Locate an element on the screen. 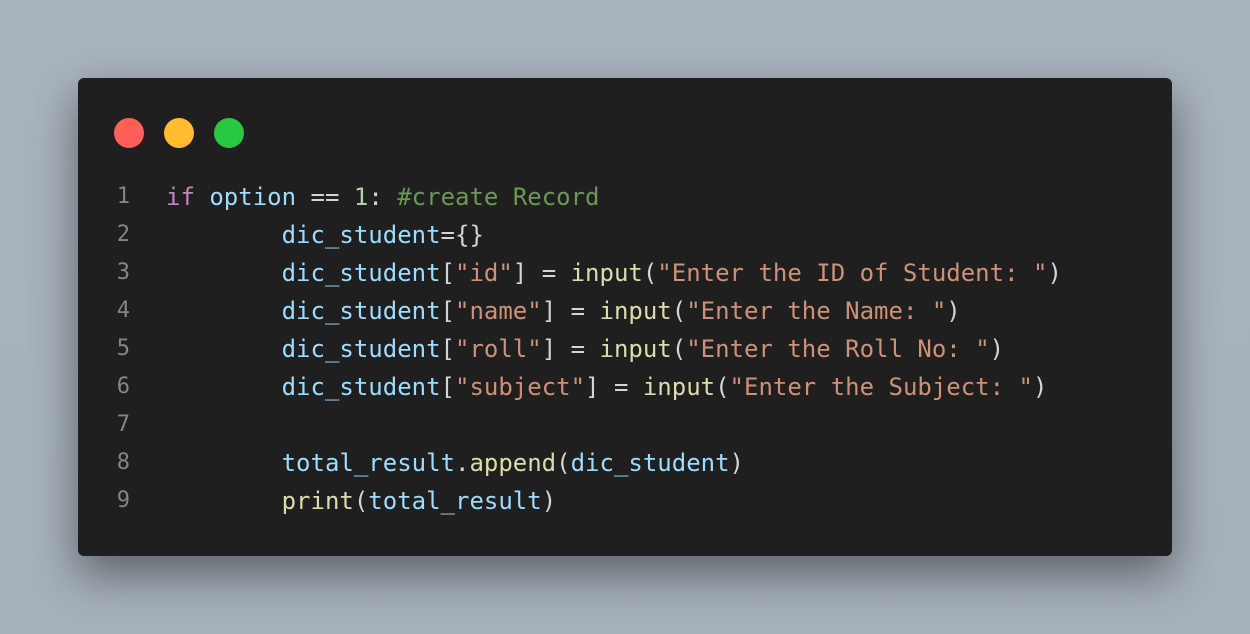 This screenshot has width=1250, height=634. line-number: 7 is located at coordinates (123, 424).